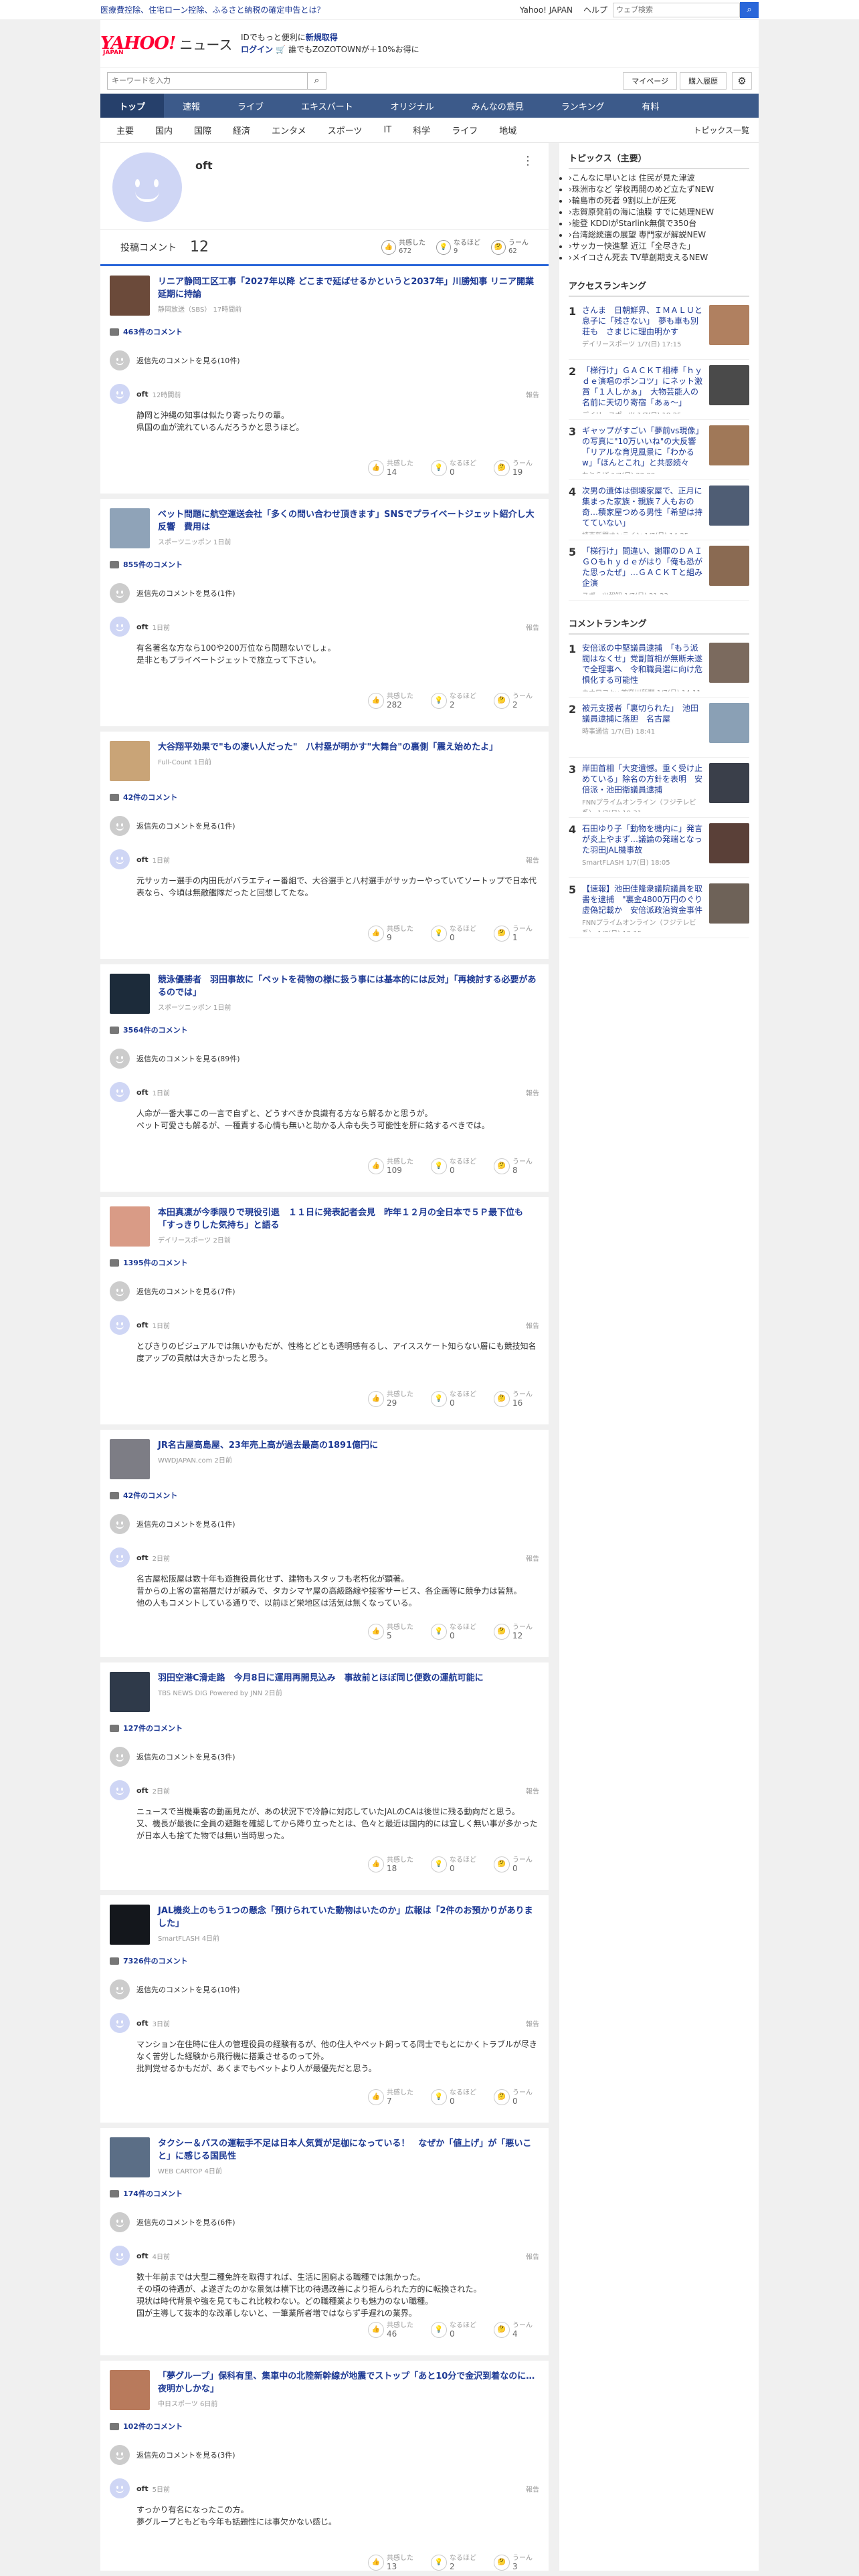 The height and width of the screenshot is (2576, 859). I want to click on login-link: ログイン, so click(257, 49).